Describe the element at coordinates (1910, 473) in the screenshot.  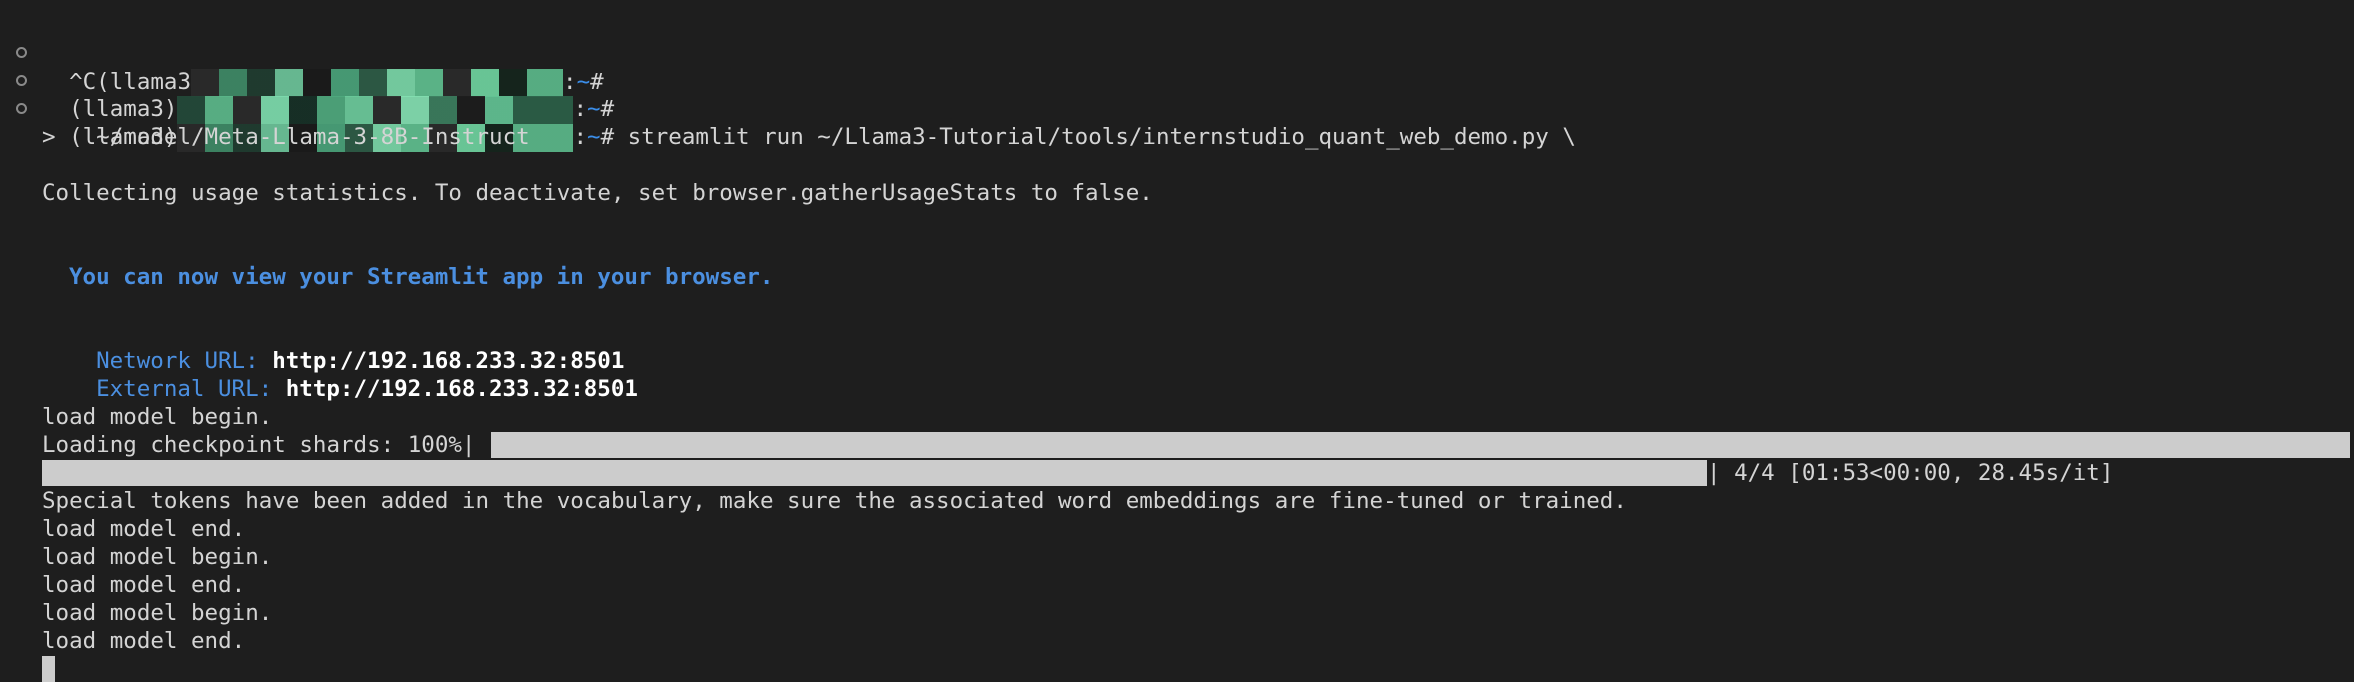
I see `progress-stats: | 4/4 [01:53<00:00, 28.45s/it]` at that location.